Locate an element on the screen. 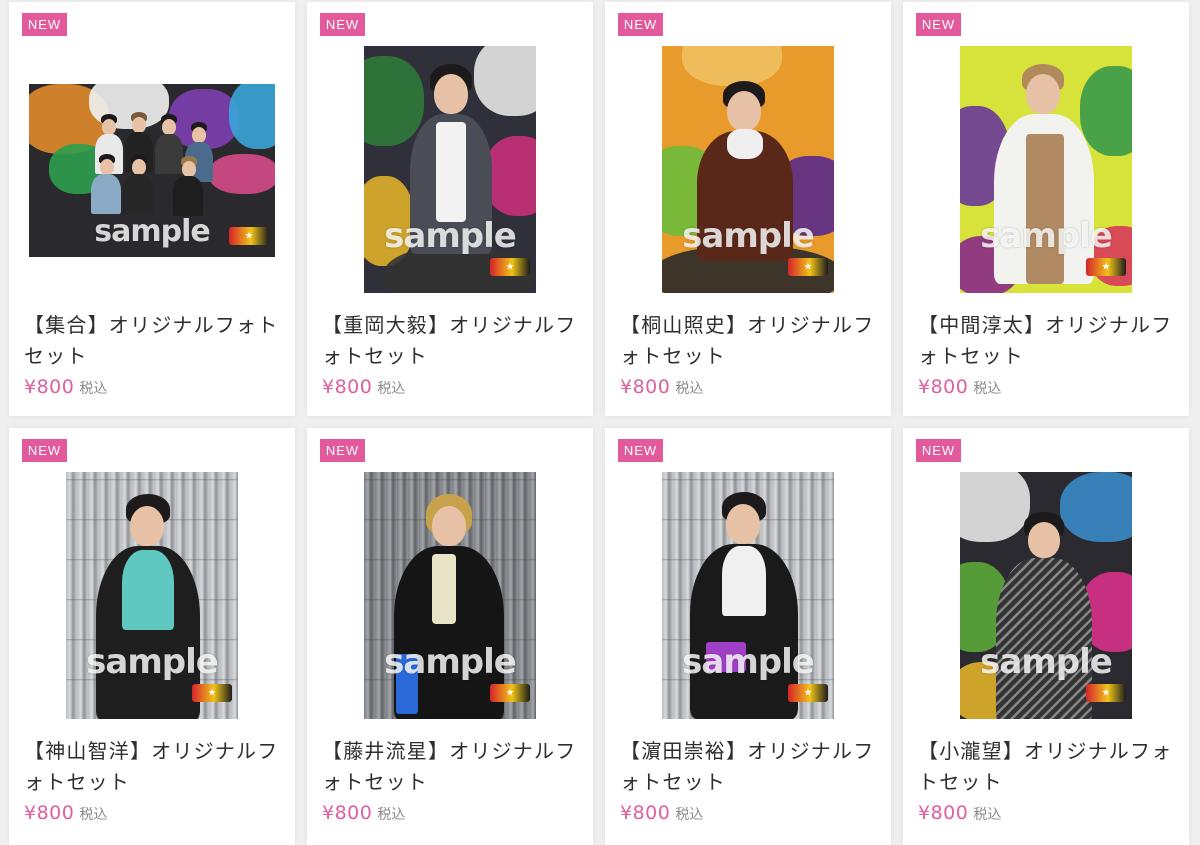 This screenshot has height=845, width=1200. product-card: NEW sample ★ 【濵田崇裕】オリジナルフォトセット ¥800 税込 is located at coordinates (748, 636).